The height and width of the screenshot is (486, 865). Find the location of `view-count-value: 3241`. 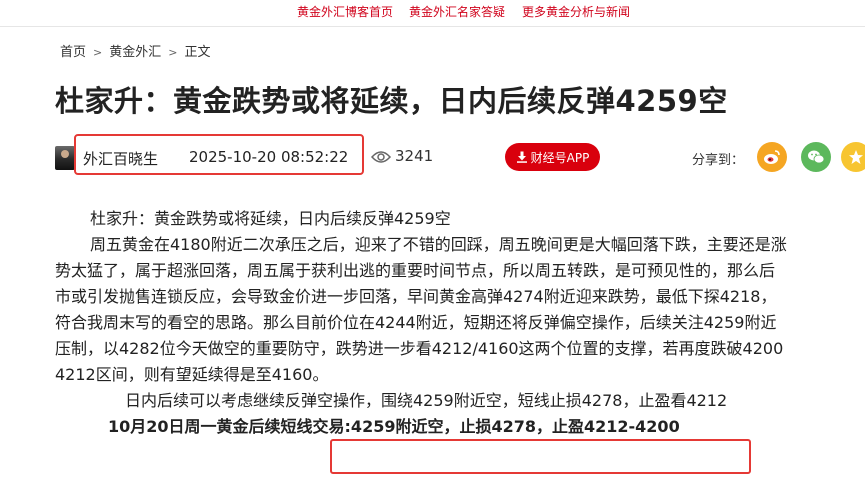

view-count-value: 3241 is located at coordinates (414, 156).